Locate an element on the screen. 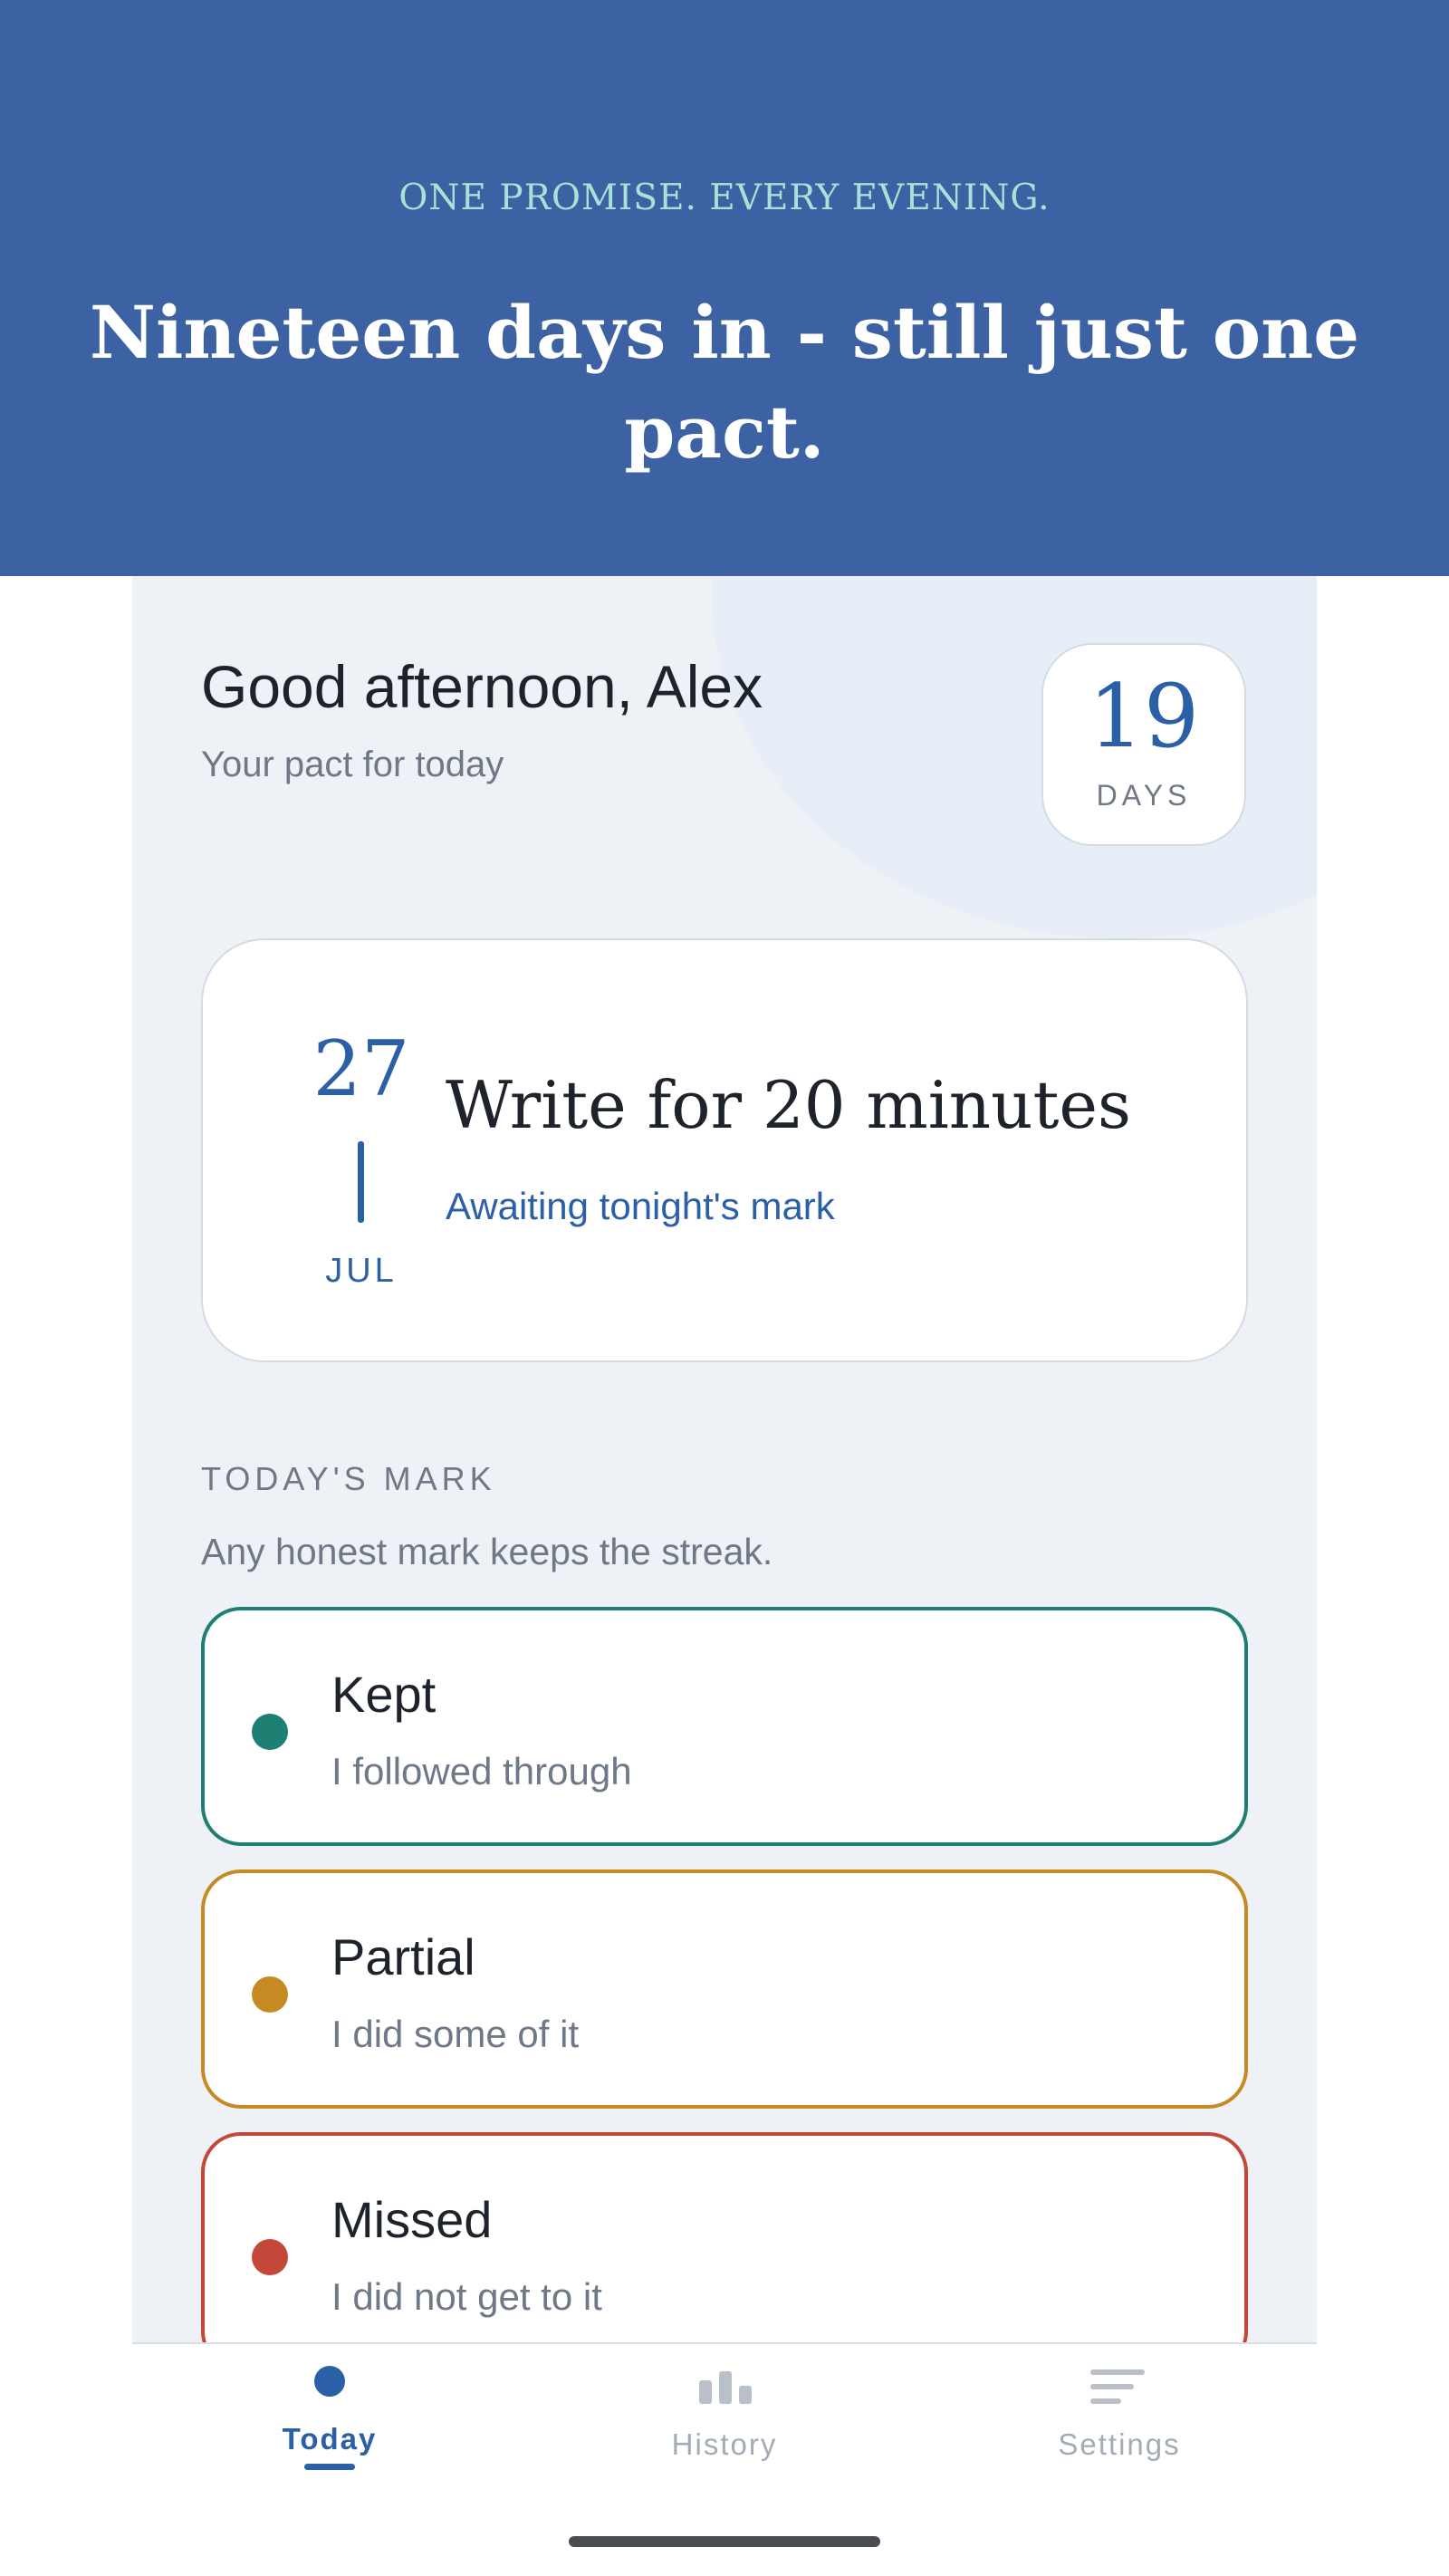 Image resolution: width=1449 pixels, height=2576 pixels. tab-label: History is located at coordinates (724, 2444).